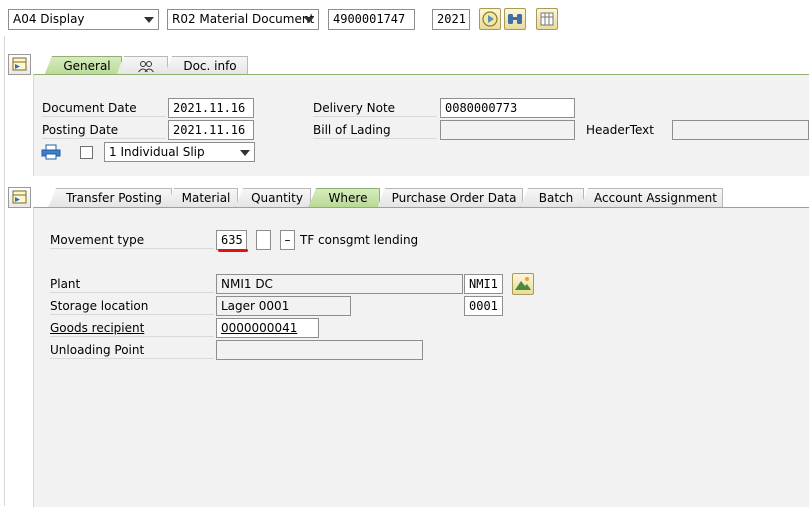 This screenshot has height=507, width=809. I want to click on document-type-dropdown: R02 Material Document, so click(243, 19).